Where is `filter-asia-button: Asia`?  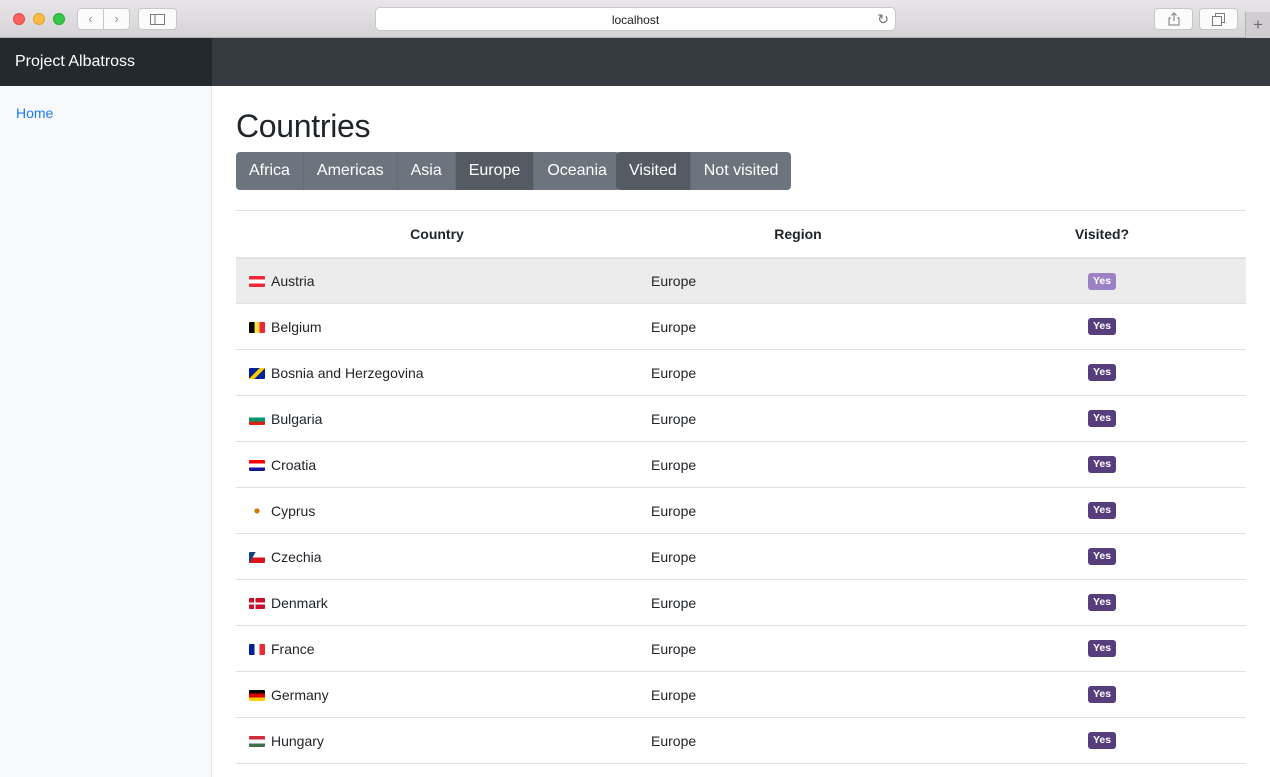 filter-asia-button: Asia is located at coordinates (425, 171).